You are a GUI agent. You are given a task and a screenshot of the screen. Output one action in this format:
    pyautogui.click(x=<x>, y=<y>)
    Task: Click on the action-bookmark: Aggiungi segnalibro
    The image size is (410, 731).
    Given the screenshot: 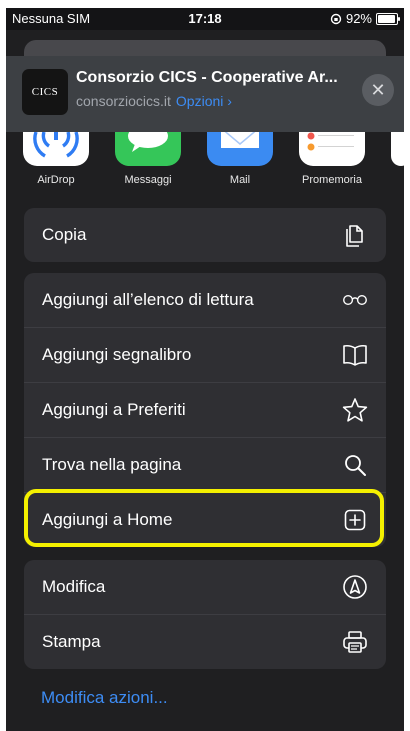 What is the action you would take?
    pyautogui.click(x=205, y=354)
    